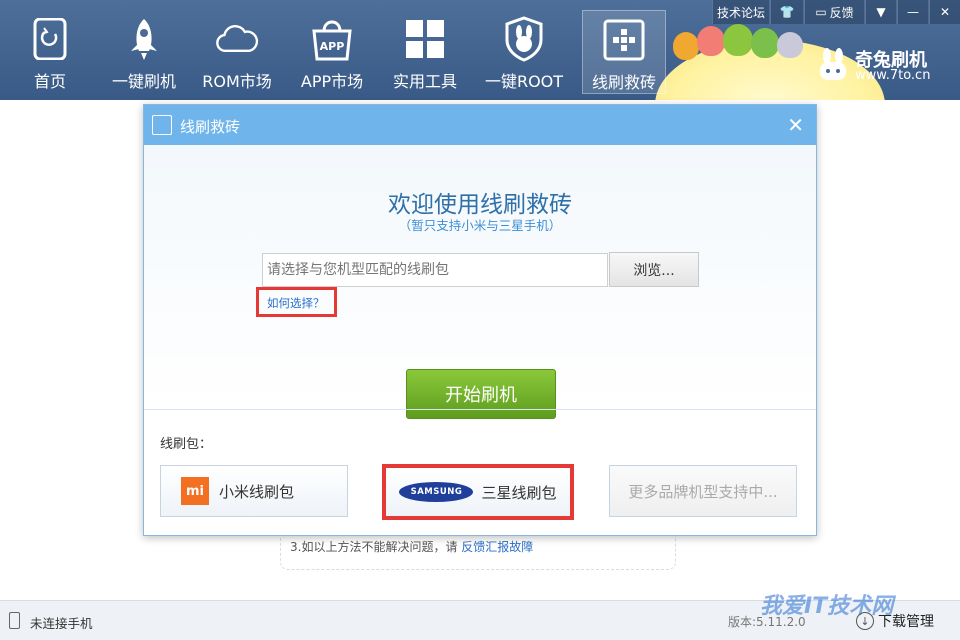 This screenshot has height=640, width=960. Describe the element at coordinates (623, 82) in the screenshot. I see `nav-label: 线刷救砖` at that location.